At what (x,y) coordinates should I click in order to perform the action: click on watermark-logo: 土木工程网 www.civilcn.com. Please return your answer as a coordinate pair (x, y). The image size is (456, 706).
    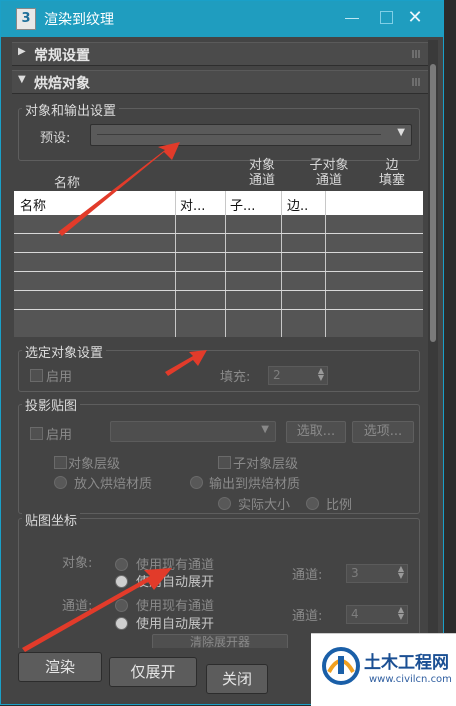
    Looking at the image, I should click on (383, 669).